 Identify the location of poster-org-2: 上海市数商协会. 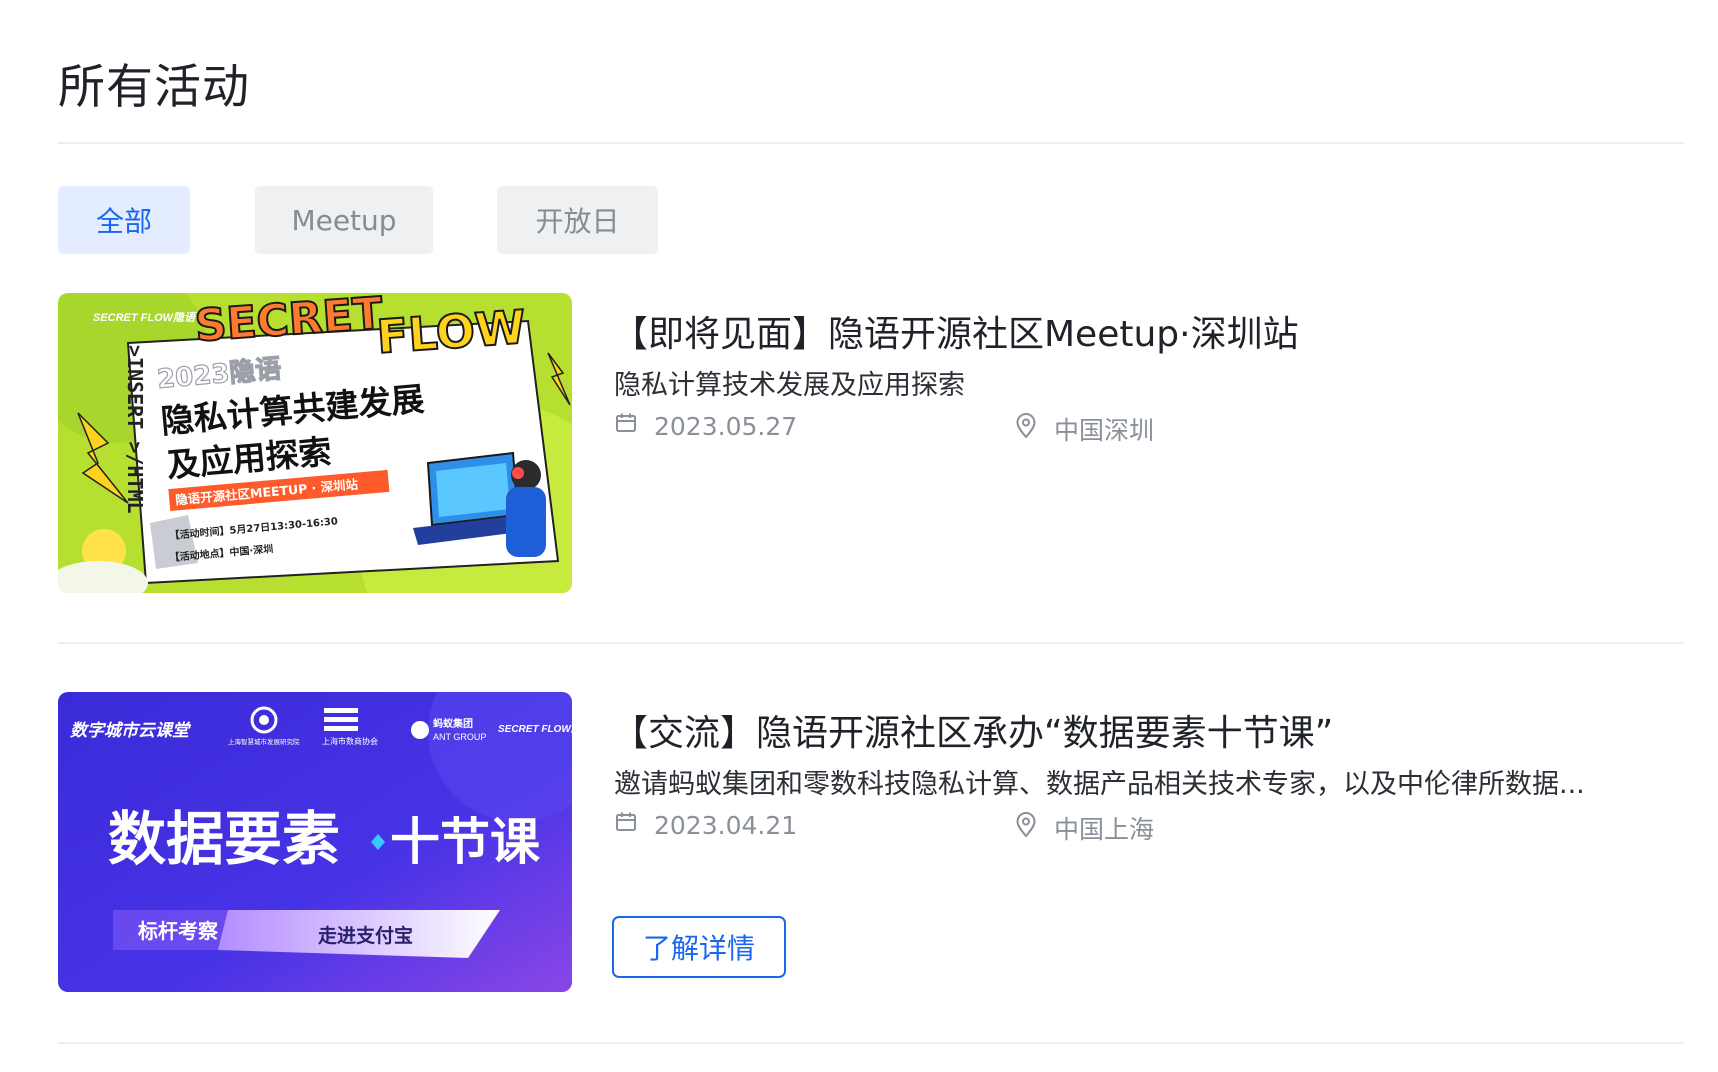
(350, 741).